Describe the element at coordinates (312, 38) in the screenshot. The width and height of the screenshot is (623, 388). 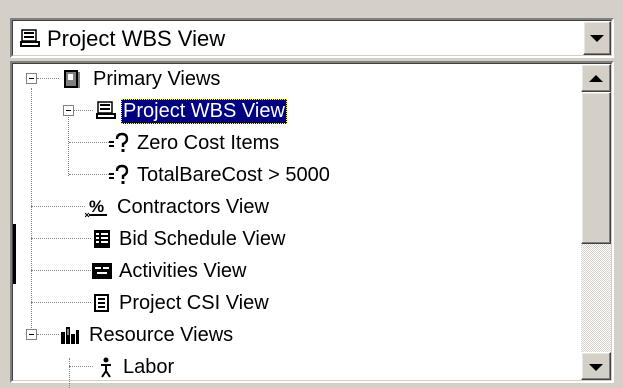
I see `view-selector-combo: Project WBS View` at that location.